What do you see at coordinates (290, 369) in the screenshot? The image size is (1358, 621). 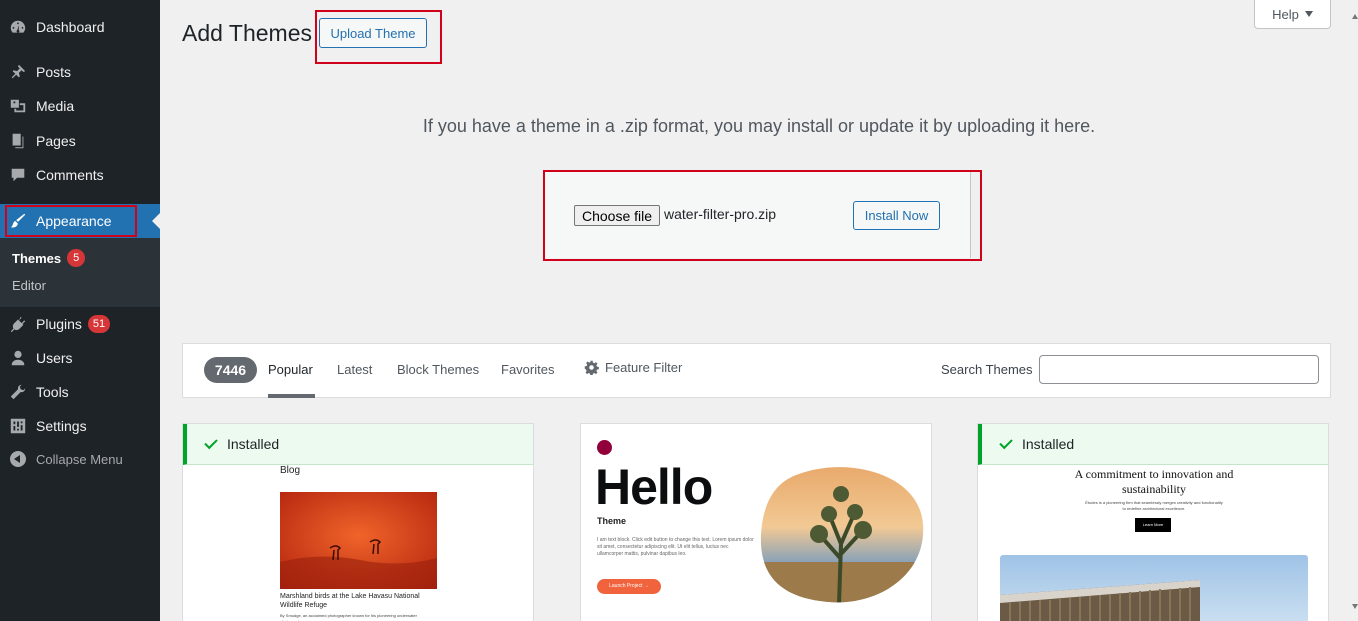 I see `tab-popular: Popular` at bounding box center [290, 369].